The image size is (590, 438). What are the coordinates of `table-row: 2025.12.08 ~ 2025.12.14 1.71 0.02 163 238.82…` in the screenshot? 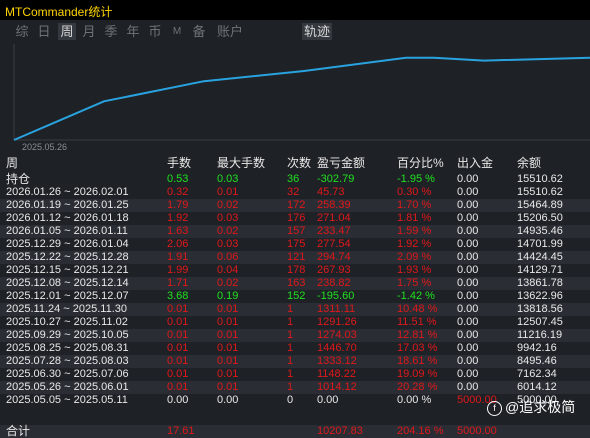 It's located at (295, 283).